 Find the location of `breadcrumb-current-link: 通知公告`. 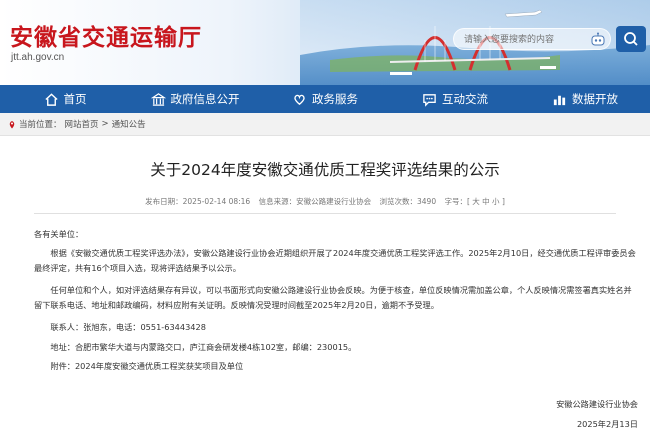

breadcrumb-current-link: 通知公告 is located at coordinates (129, 124).